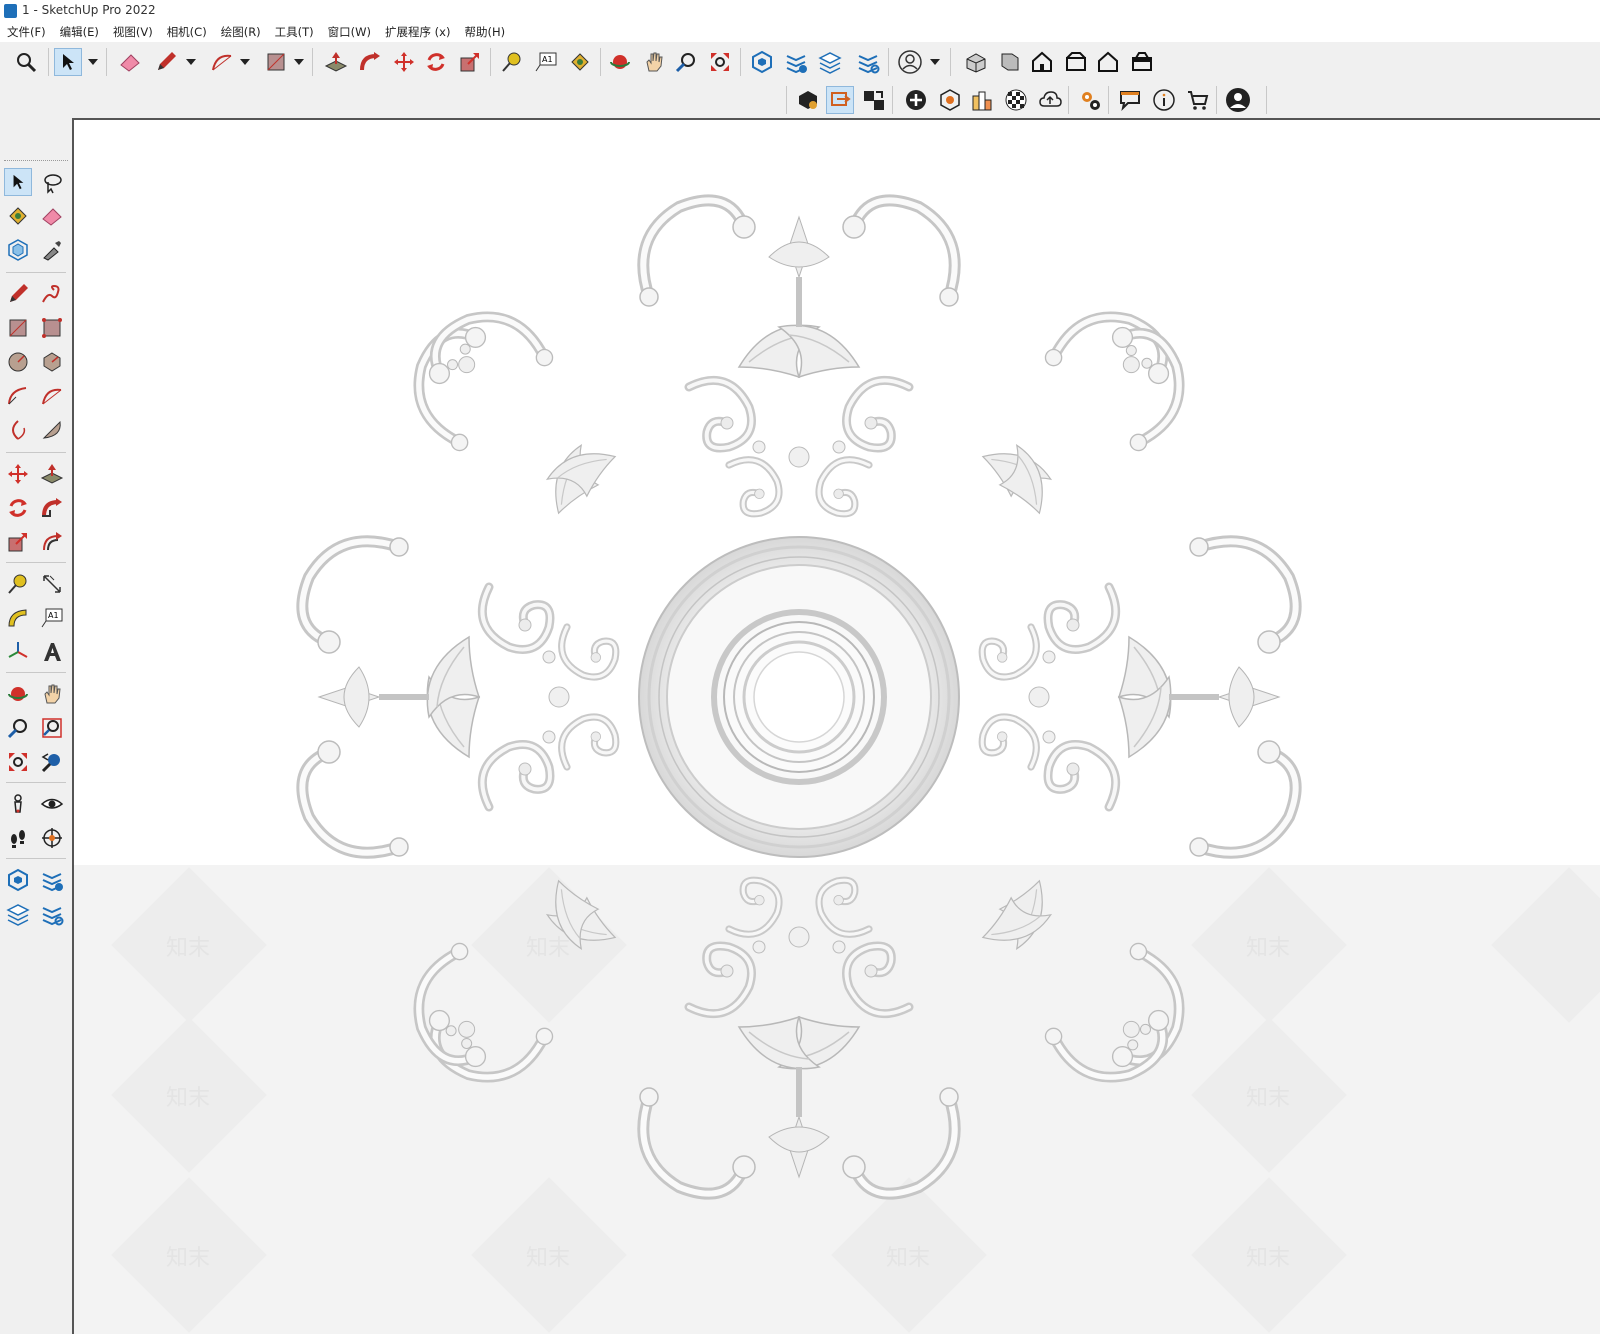  I want to click on solid-tools-icon, so click(808, 100).